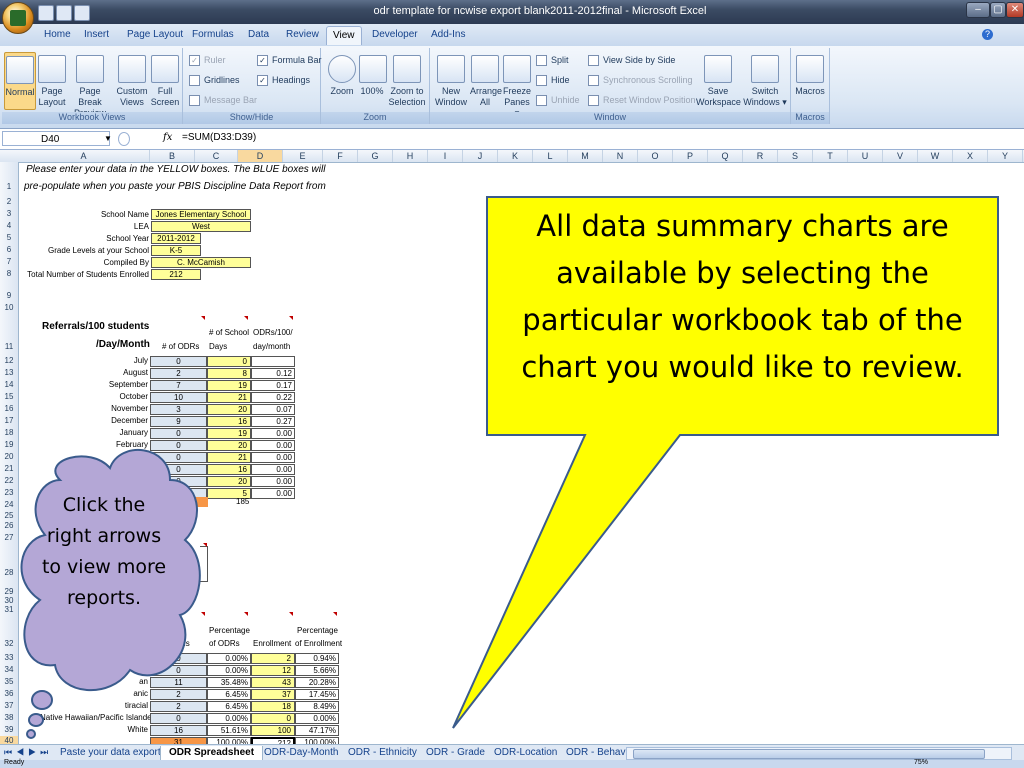 The height and width of the screenshot is (768, 1024). I want to click on office-button, so click(18, 18).